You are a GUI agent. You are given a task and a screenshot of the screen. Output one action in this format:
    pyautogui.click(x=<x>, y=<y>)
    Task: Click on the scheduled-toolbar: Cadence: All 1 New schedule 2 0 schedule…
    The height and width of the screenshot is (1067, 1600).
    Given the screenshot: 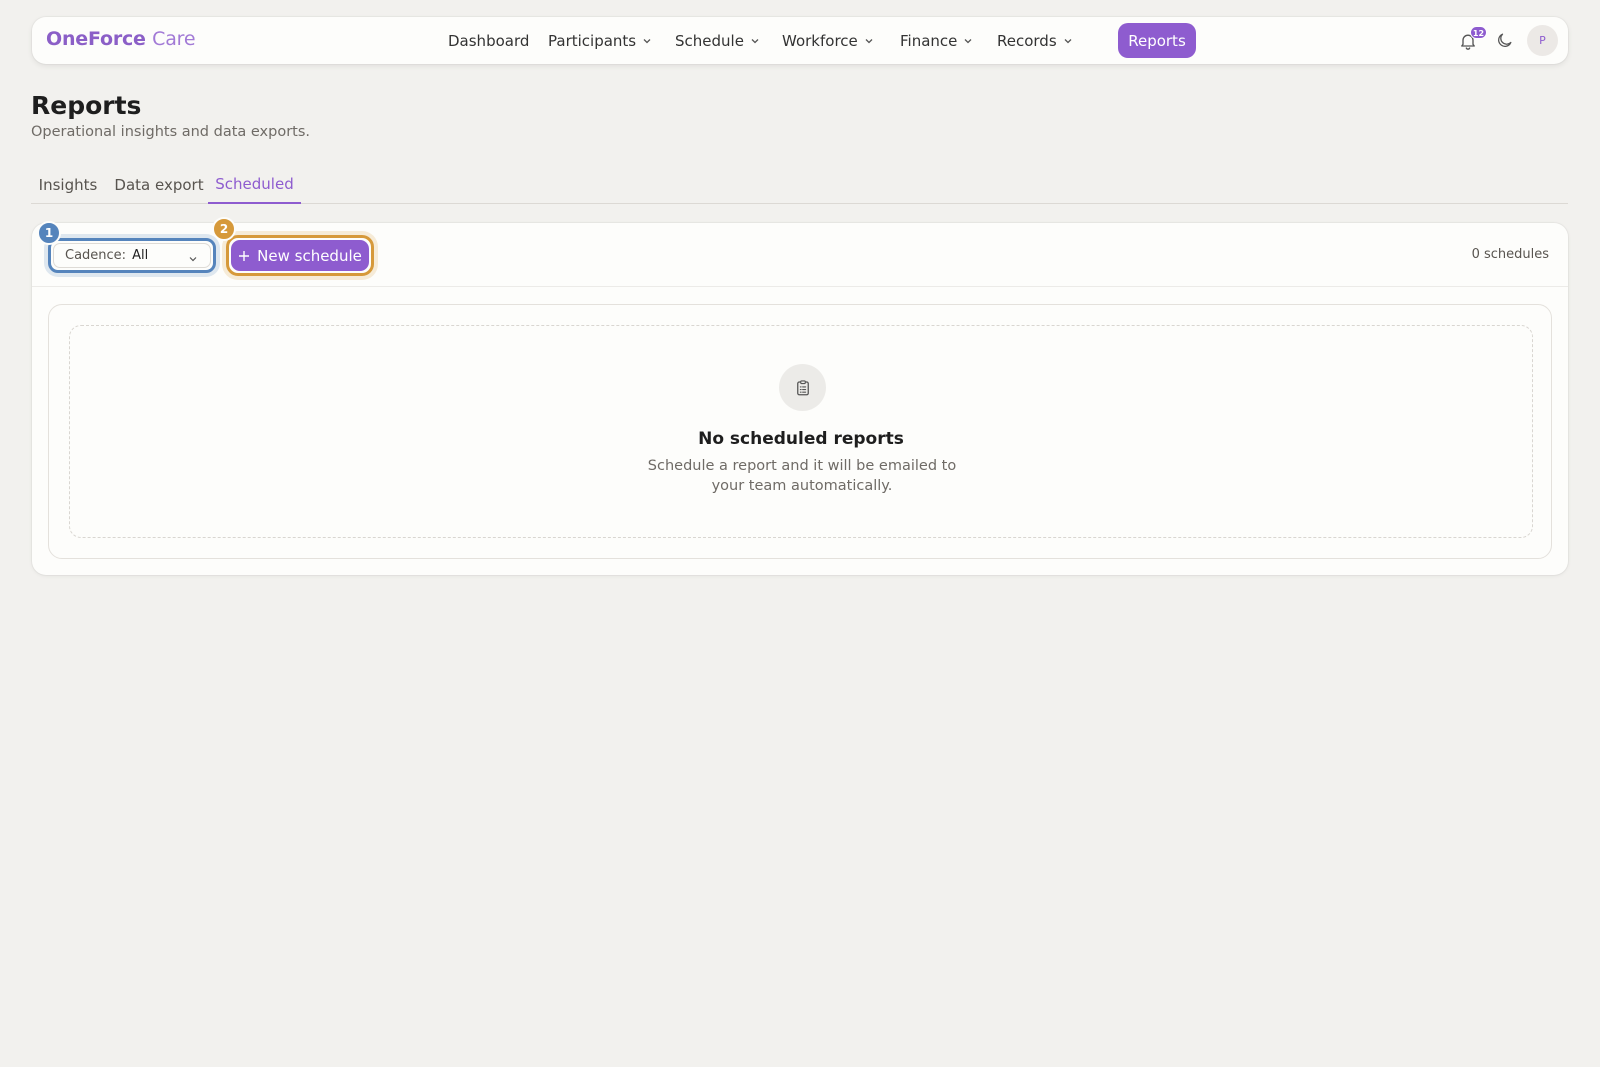 What is the action you would take?
    pyautogui.click(x=800, y=252)
    